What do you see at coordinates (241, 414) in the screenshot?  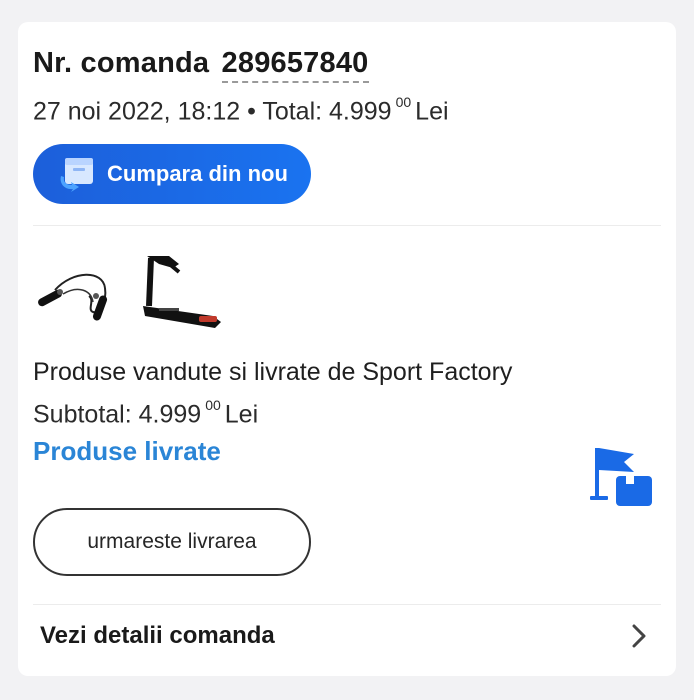 I see `subtotal-currency: Lei` at bounding box center [241, 414].